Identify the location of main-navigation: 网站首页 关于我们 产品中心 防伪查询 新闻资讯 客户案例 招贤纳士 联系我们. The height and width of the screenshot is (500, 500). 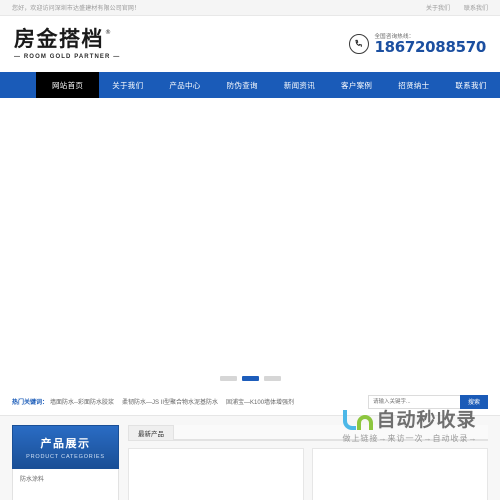
(250, 85).